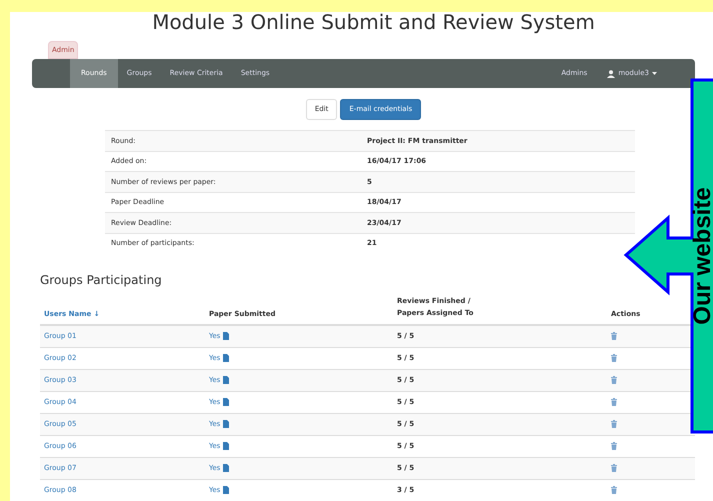 This screenshot has height=501, width=713. Describe the element at coordinates (611, 74) in the screenshot. I see `user-icon` at that location.